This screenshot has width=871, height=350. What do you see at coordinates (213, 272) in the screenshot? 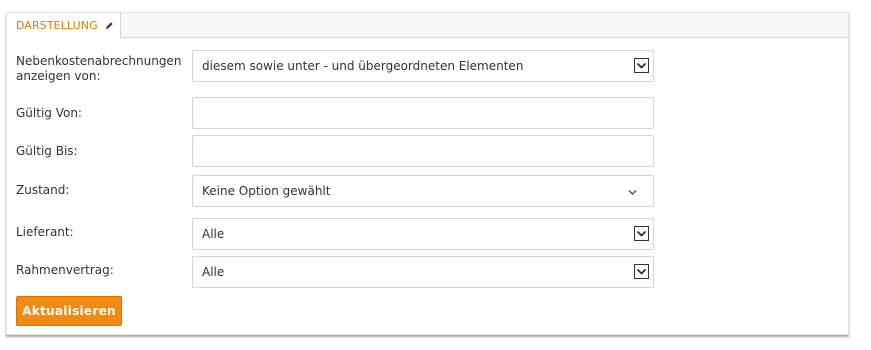
I see `rahmenvertrag-selected-value: Alle` at bounding box center [213, 272].